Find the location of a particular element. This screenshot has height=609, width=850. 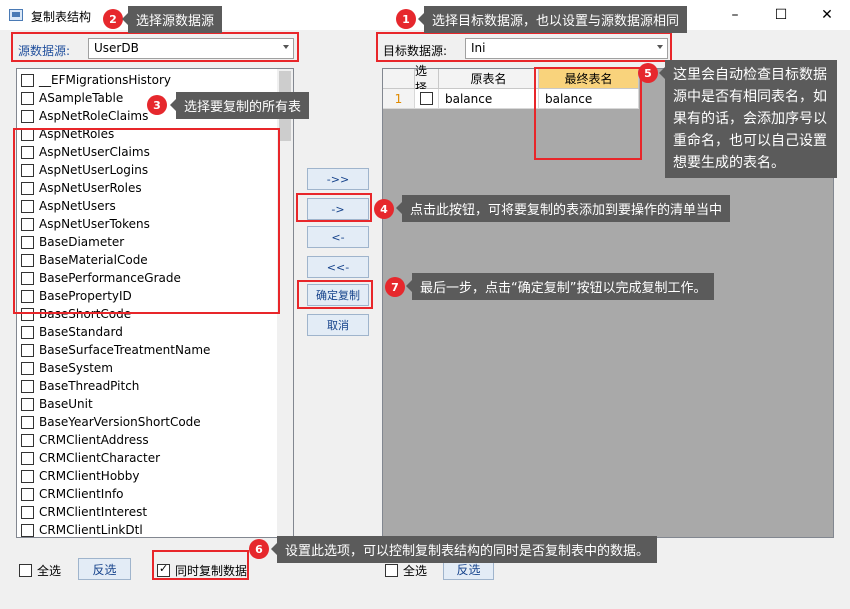

table-name: CRMClientCharacter is located at coordinates (100, 458).